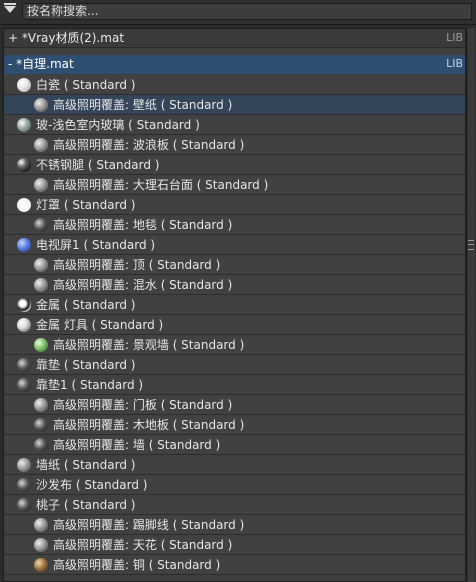 This screenshot has height=582, width=476. I want to click on material-row: 电视屏1 ( Standard ), so click(234, 245).